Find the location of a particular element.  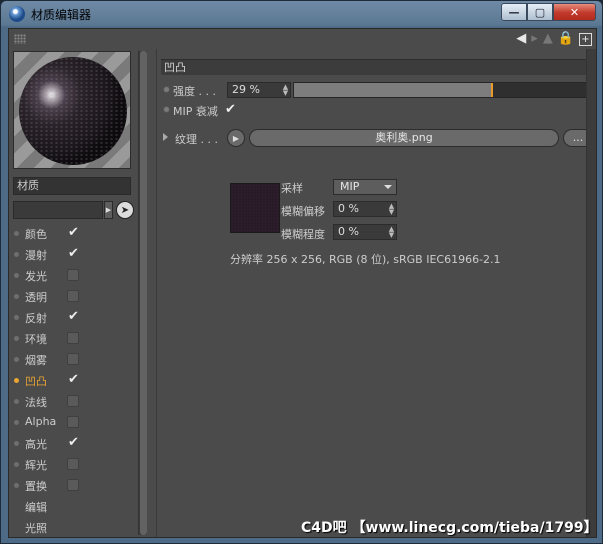

strength-slider-handle is located at coordinates (492, 90).